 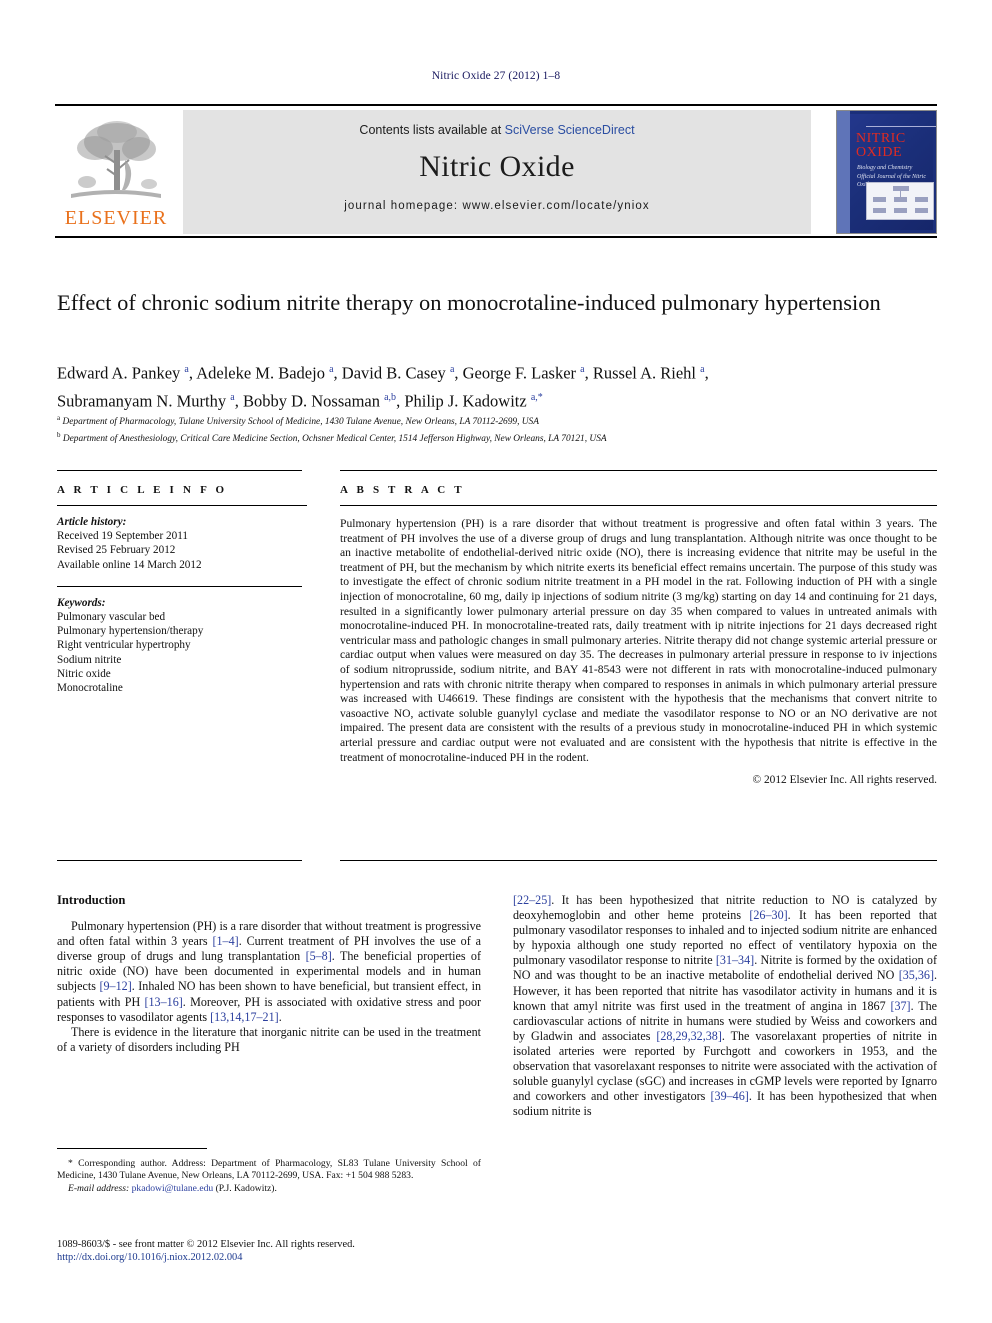 What do you see at coordinates (885, 168) in the screenshot?
I see `cover-subtitle-1: Biology and Chemistry` at bounding box center [885, 168].